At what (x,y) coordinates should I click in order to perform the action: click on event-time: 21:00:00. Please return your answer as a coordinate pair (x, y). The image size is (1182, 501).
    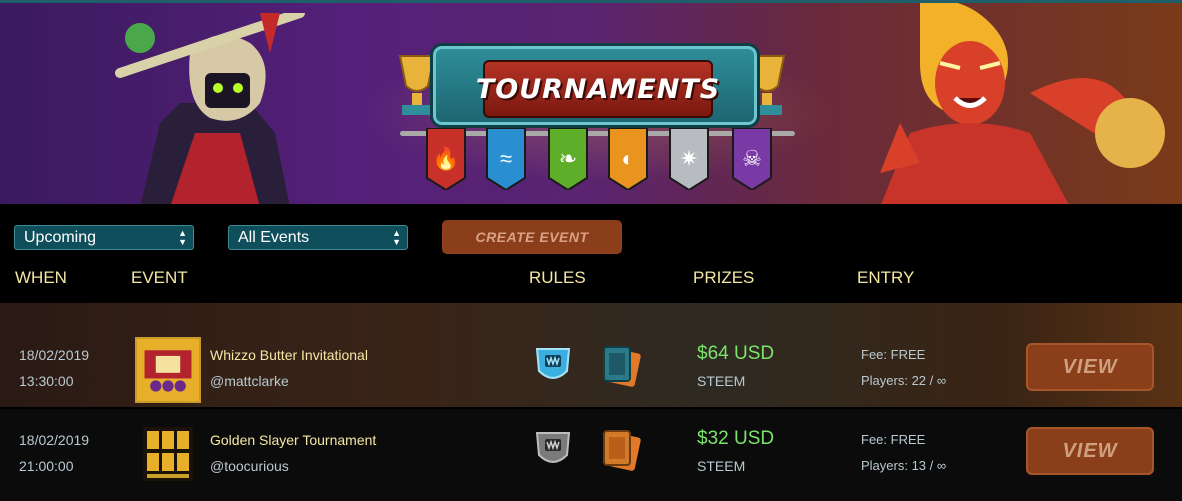
    Looking at the image, I should click on (46, 466).